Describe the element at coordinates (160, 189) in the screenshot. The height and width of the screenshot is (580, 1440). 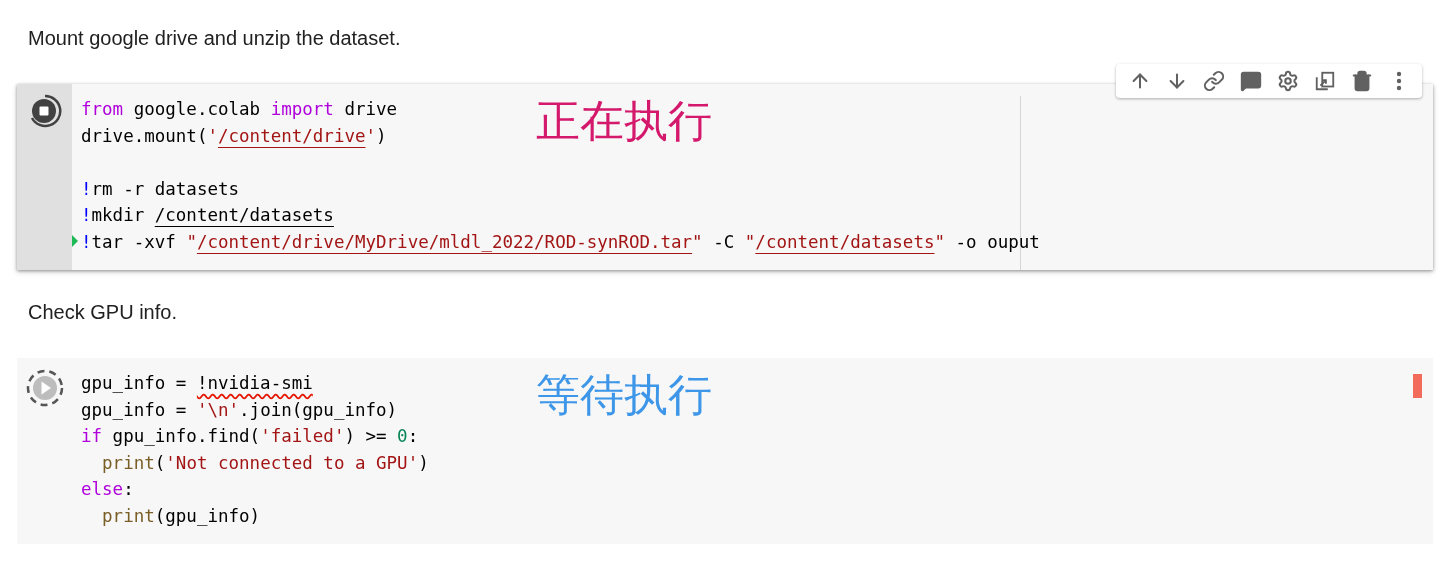
I see `code-line: !rm -r datasets` at that location.